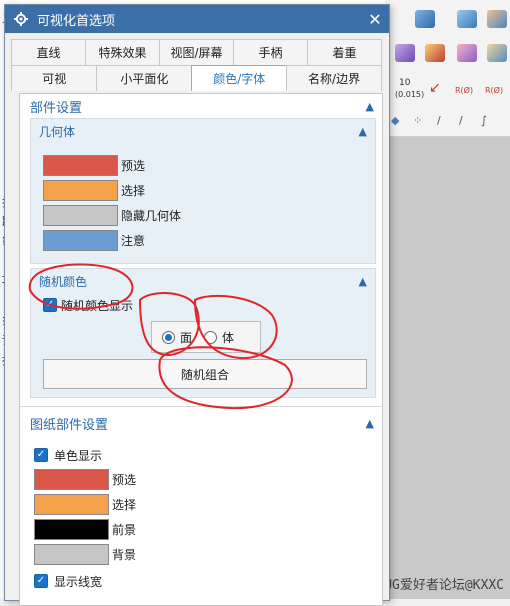 The width and height of the screenshot is (510, 606). What do you see at coordinates (71, 554) in the screenshot?
I see `drawing-color-swatch-background` at bounding box center [71, 554].